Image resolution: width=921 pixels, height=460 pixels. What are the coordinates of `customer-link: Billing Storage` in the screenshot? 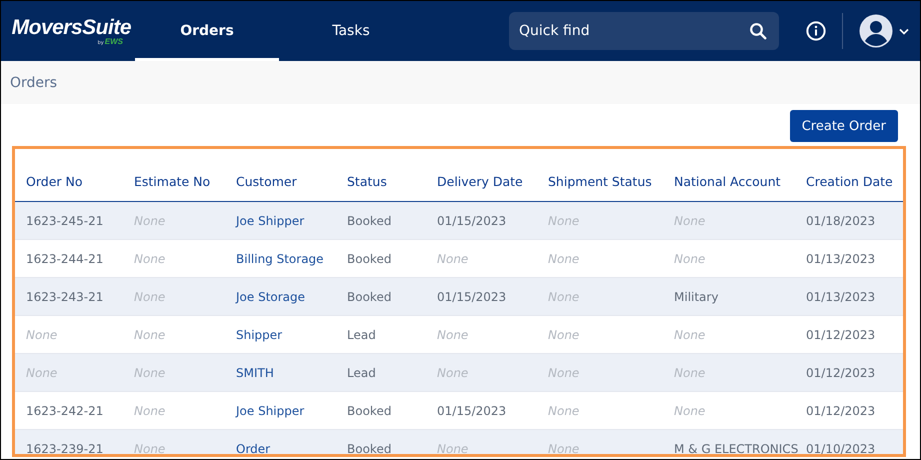 It's located at (280, 259).